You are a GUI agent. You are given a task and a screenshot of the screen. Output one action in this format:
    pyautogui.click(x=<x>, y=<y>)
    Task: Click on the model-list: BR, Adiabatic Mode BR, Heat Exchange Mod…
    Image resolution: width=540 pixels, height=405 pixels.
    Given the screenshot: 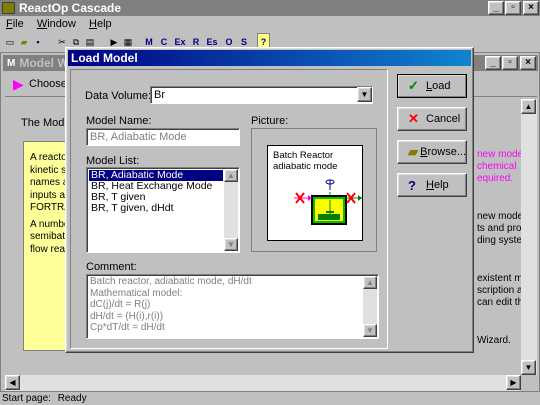 What is the action you would take?
    pyautogui.click(x=163, y=210)
    